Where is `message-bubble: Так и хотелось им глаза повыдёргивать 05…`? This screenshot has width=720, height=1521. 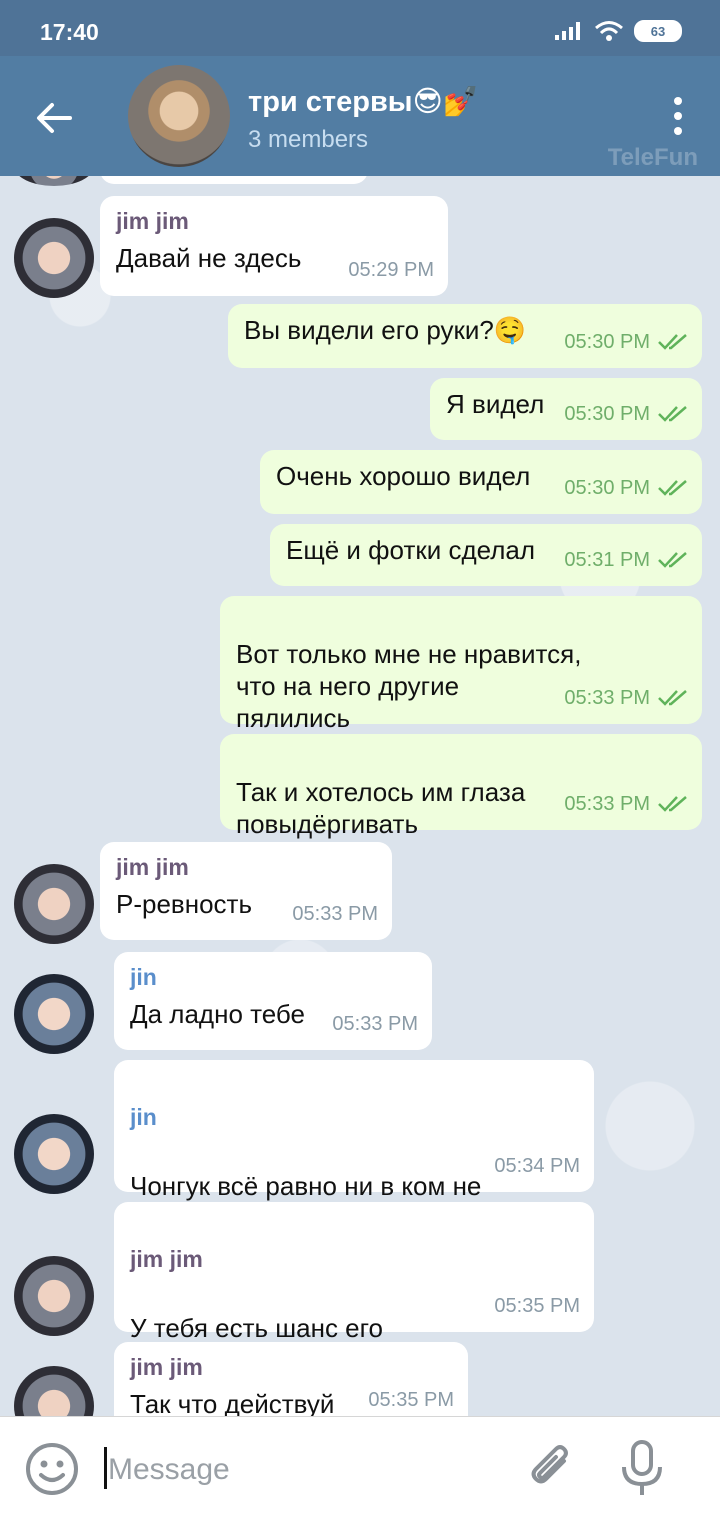
message-bubble: Так и хотелось им глаза повыдёргивать 05… is located at coordinates (461, 786).